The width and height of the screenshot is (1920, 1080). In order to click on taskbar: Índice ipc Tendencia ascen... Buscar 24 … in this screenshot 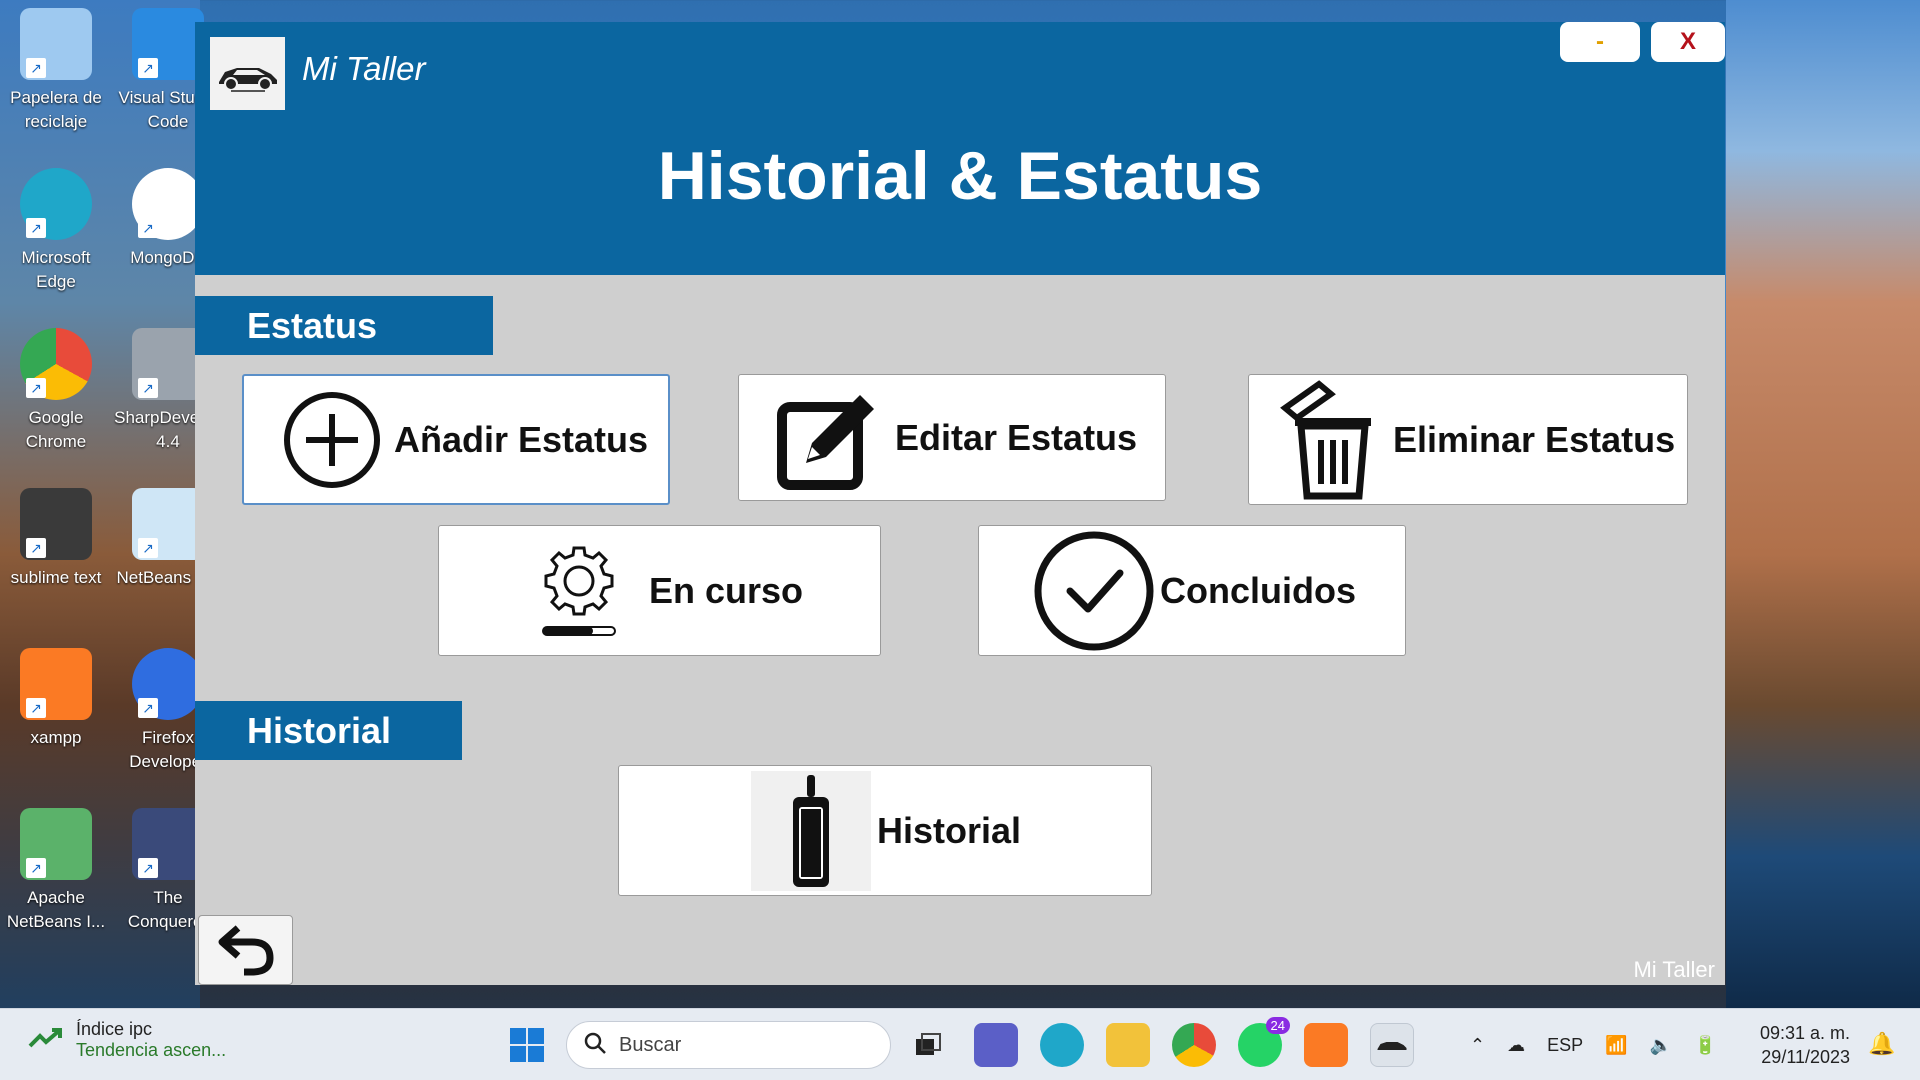, I will do `click(960, 1044)`.